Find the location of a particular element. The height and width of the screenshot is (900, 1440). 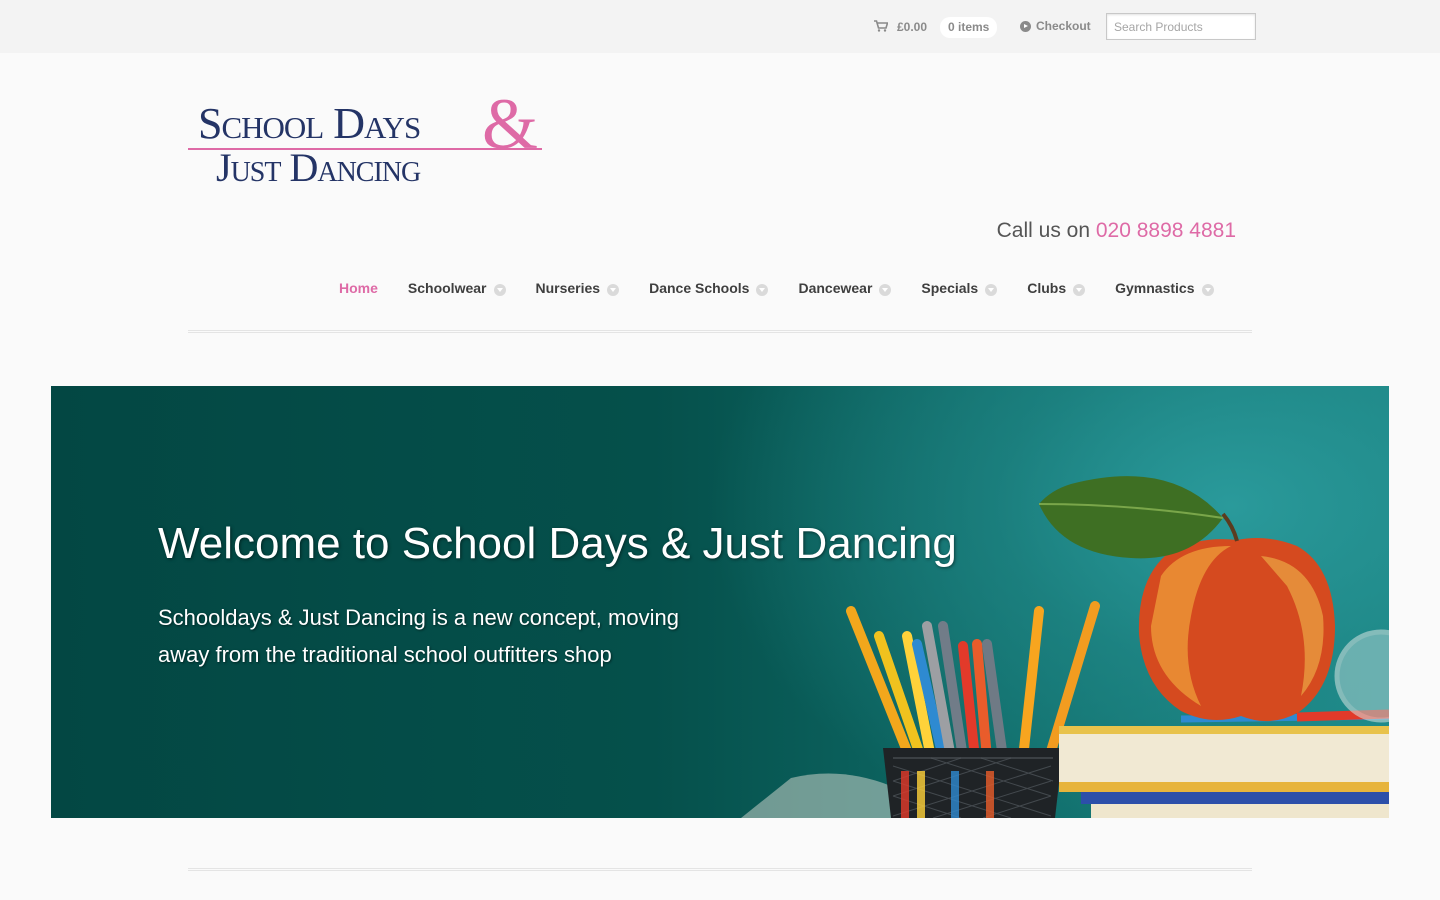

top-bar: £0.00 0 items Checkout is located at coordinates (720, 26).